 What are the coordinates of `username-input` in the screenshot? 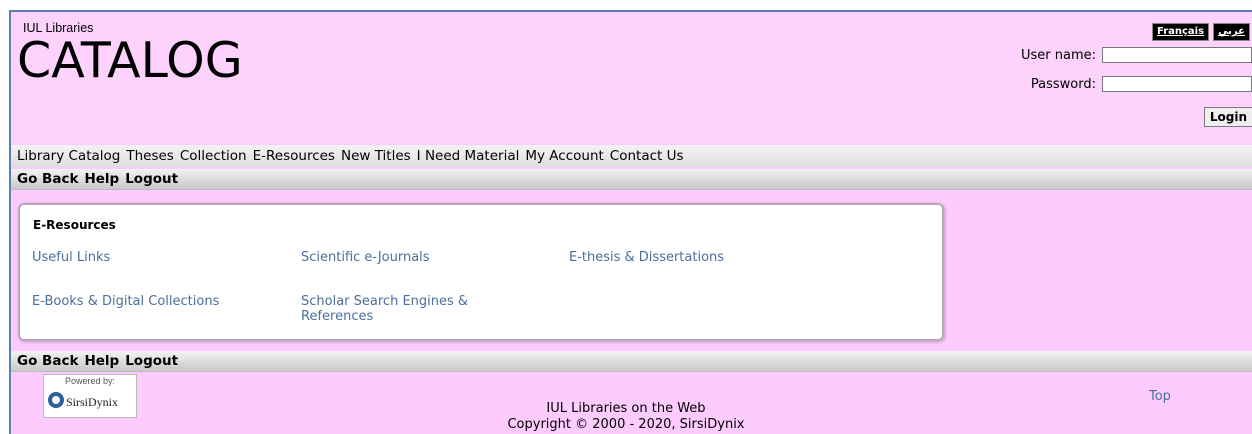 It's located at (1177, 55).